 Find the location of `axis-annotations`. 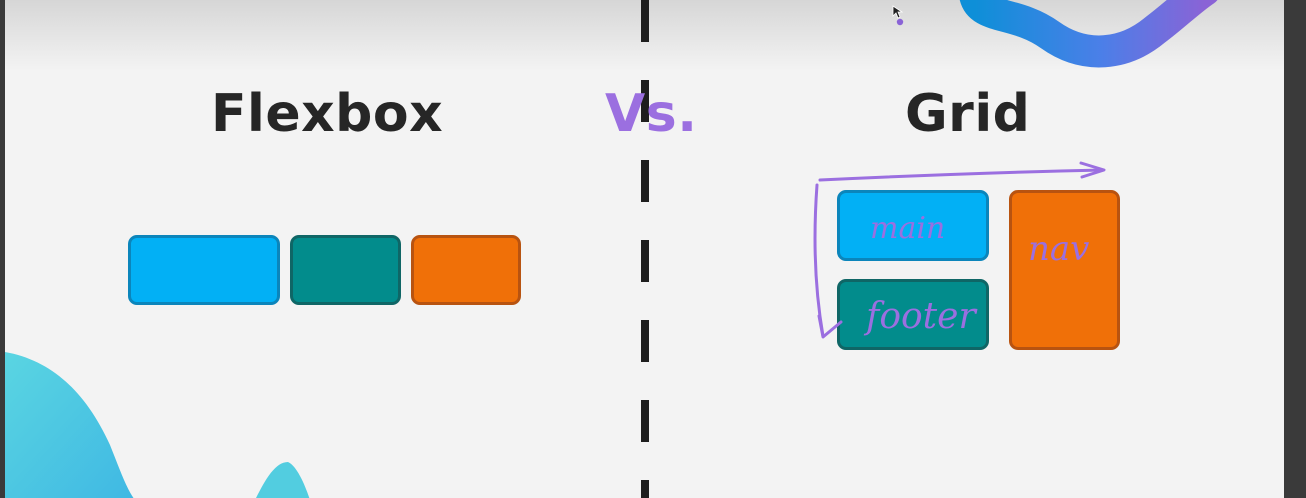

axis-annotations is located at coordinates (959, 250).